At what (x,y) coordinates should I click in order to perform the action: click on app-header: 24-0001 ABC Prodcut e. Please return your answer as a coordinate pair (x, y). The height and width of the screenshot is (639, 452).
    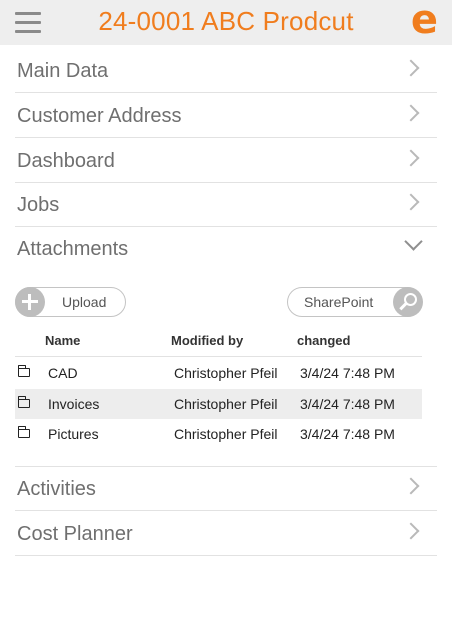
    Looking at the image, I should click on (226, 22).